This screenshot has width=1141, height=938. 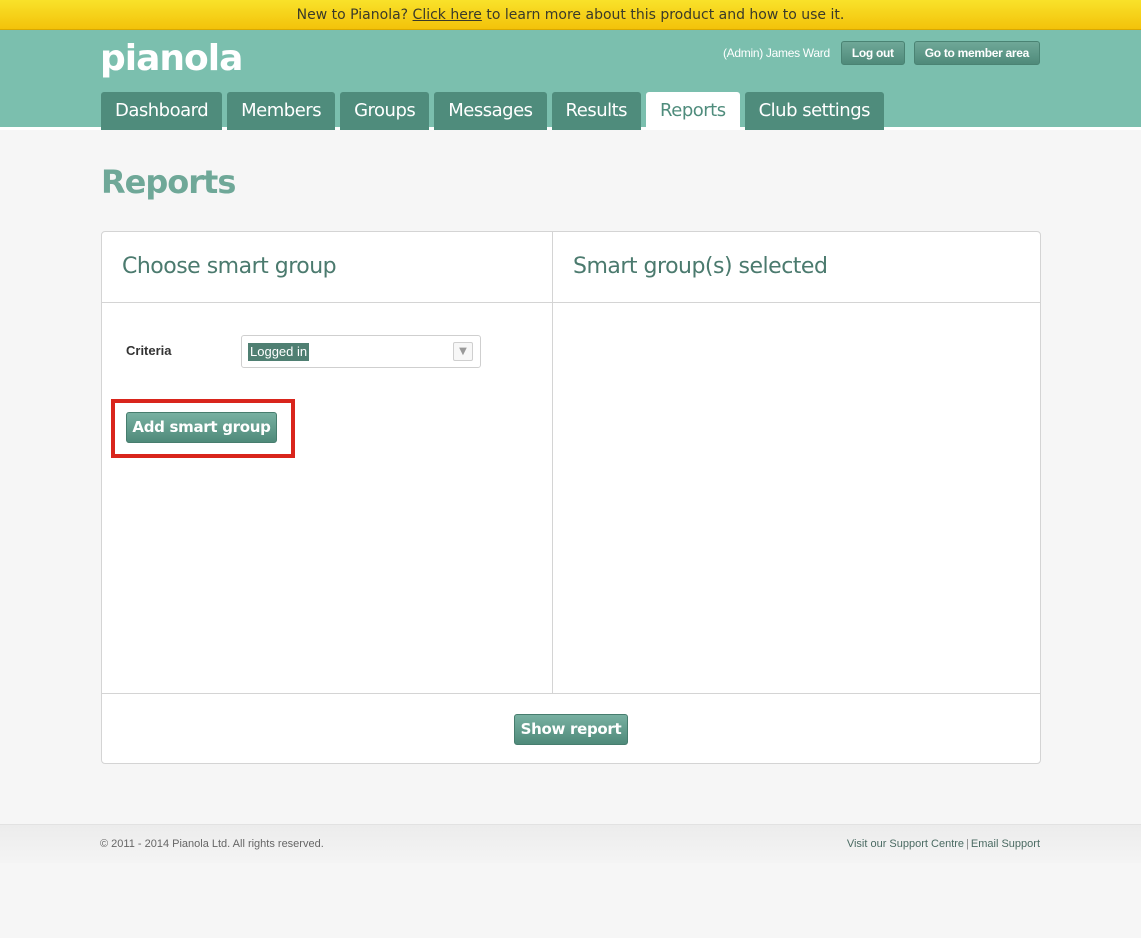 I want to click on chevron-down-icon: ▼, so click(x=463, y=351).